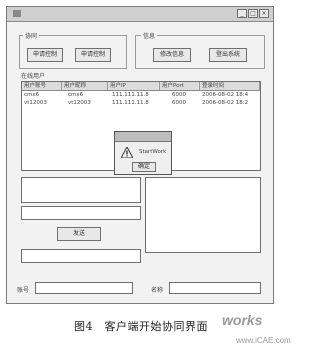  I want to click on cell-account: vt12003, so click(35, 103).